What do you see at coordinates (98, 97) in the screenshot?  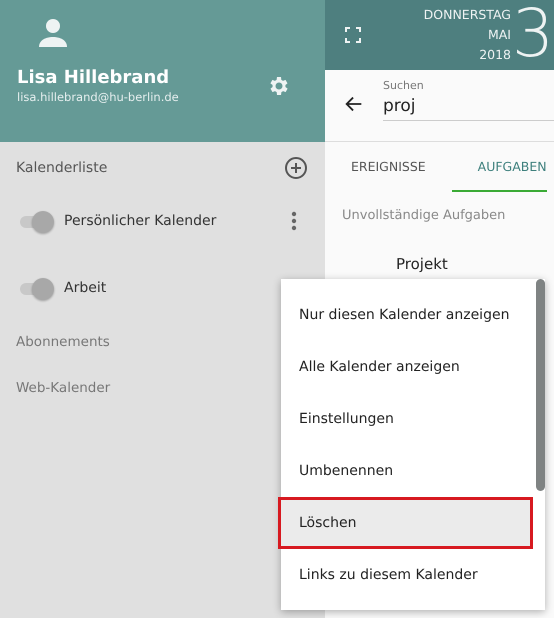 I see `user-email: lisa.hillebrand@hu-berlin.de` at bounding box center [98, 97].